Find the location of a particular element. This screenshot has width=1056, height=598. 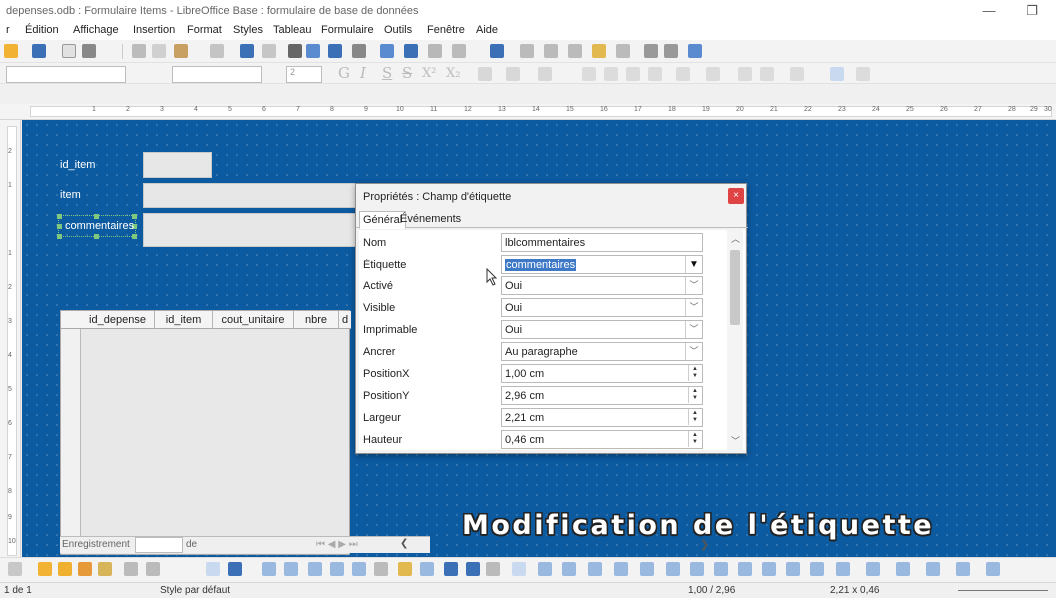

properties-scrollbar: ︿ ﹀ is located at coordinates (735, 340).